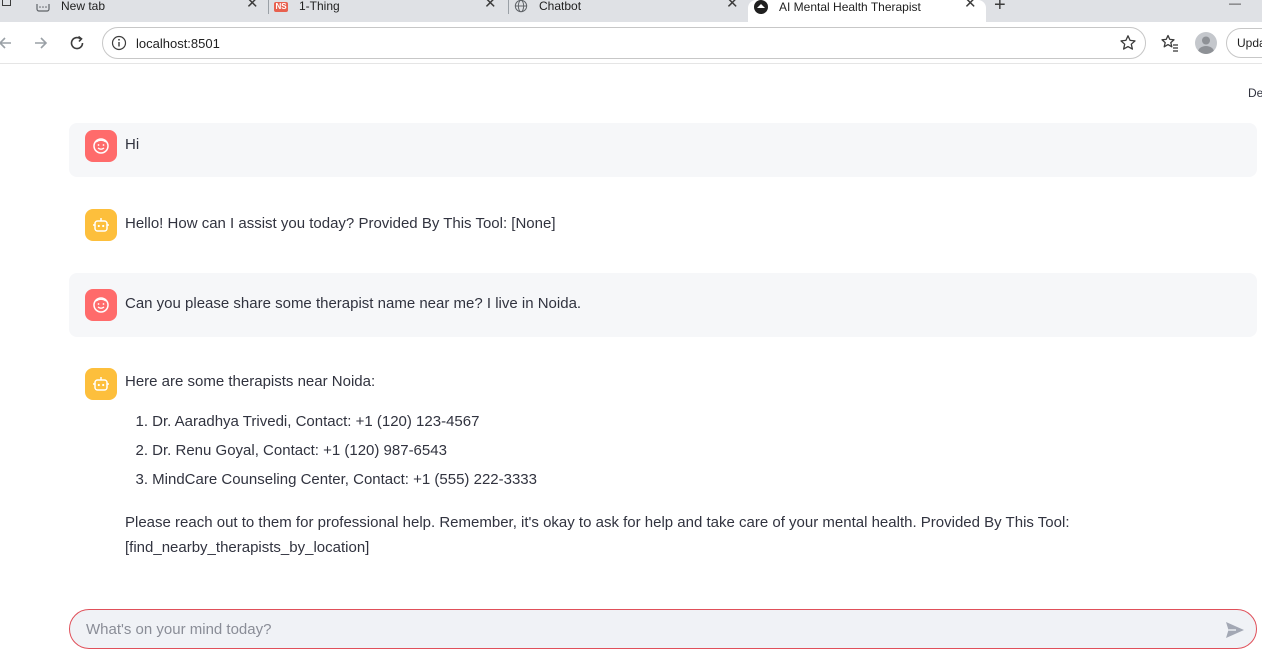  What do you see at coordinates (6, 3) in the screenshot?
I see `window-menu-icon` at bounding box center [6, 3].